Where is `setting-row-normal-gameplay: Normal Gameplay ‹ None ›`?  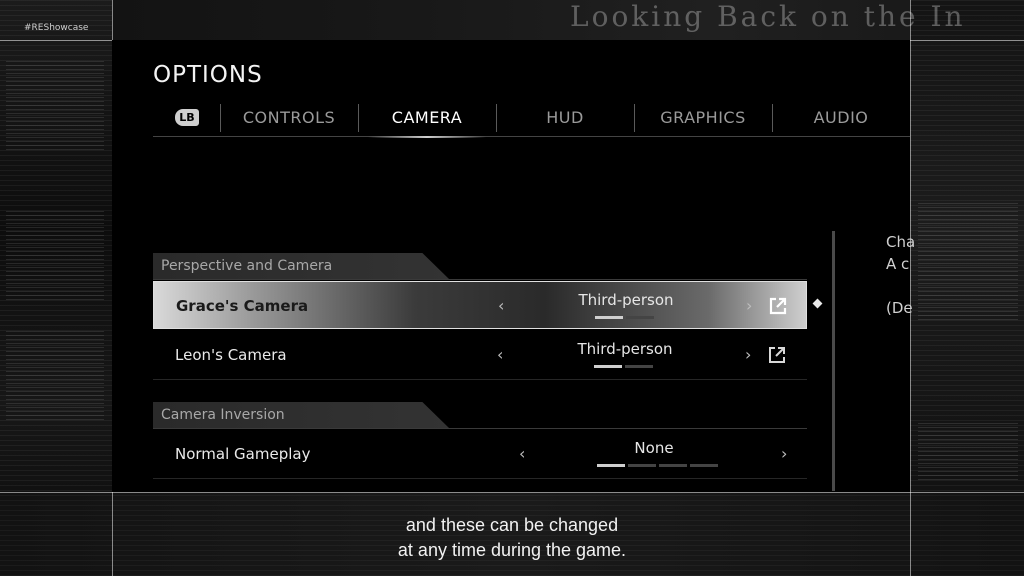 setting-row-normal-gameplay: Normal Gameplay ‹ None › is located at coordinates (480, 454).